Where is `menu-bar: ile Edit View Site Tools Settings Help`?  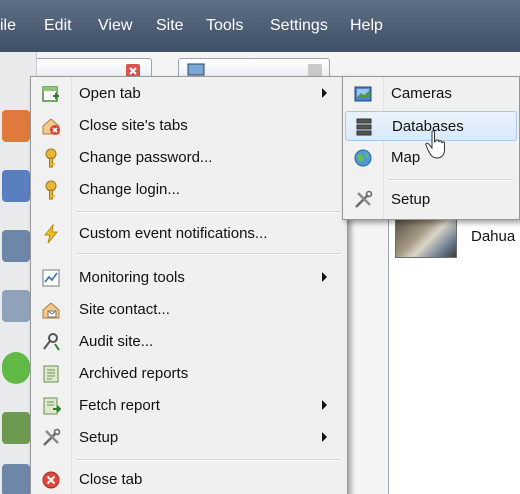
menu-bar: ile Edit View Site Tools Settings Help is located at coordinates (260, 26).